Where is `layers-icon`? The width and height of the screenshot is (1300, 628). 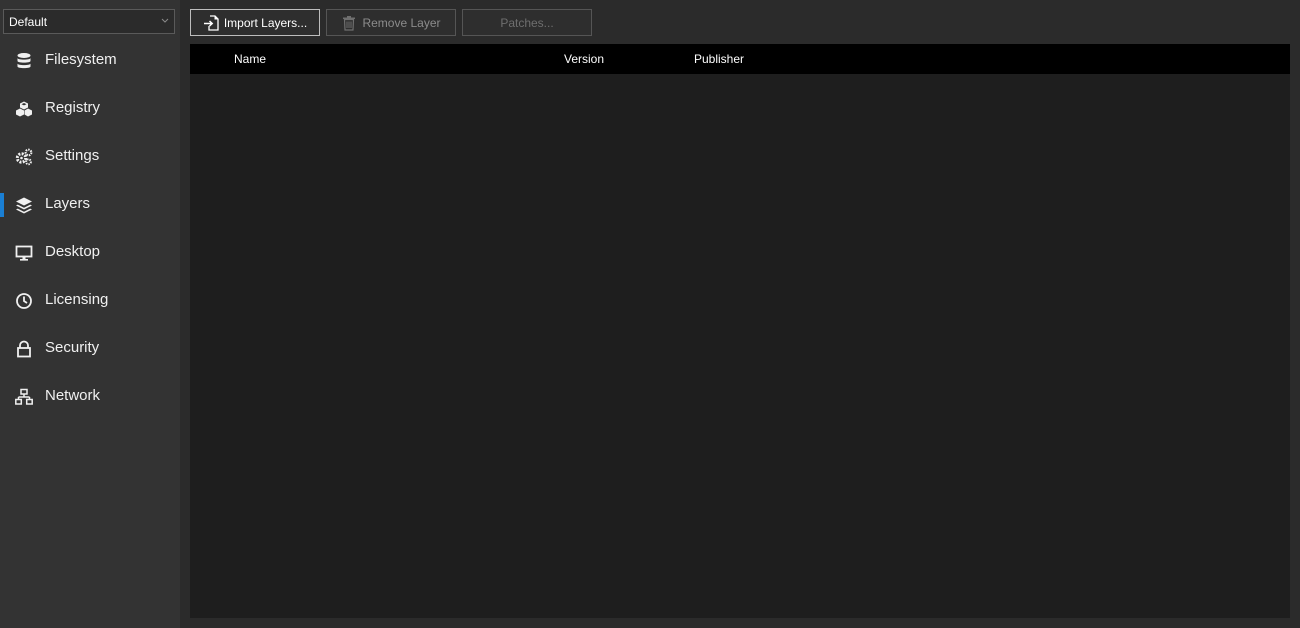 layers-icon is located at coordinates (24, 205).